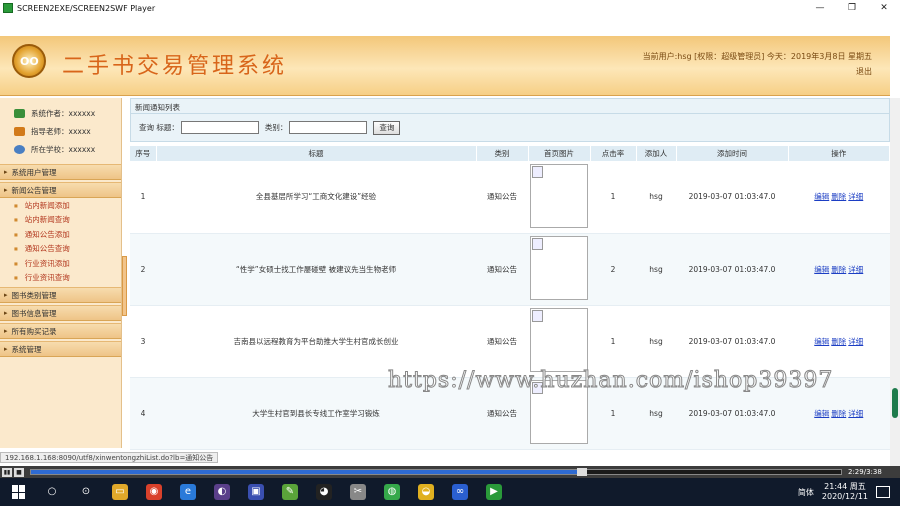 The height and width of the screenshot is (506, 900). I want to click on menu-item-news-add: 站内新闻添加, so click(60, 205).